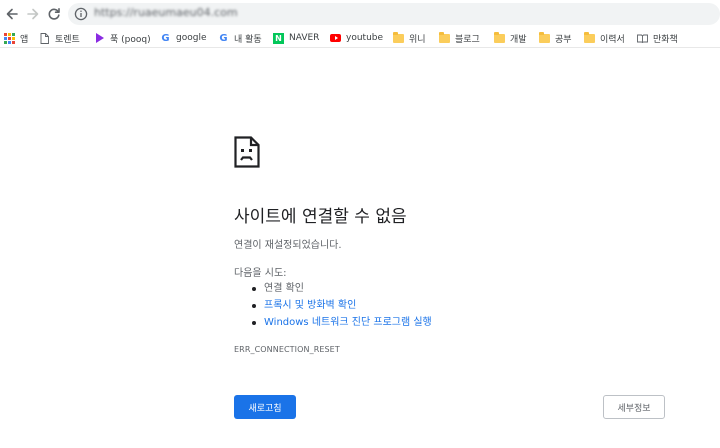 This screenshot has height=448, width=720. I want to click on bookmark-folder-dev: 개발, so click(510, 38).